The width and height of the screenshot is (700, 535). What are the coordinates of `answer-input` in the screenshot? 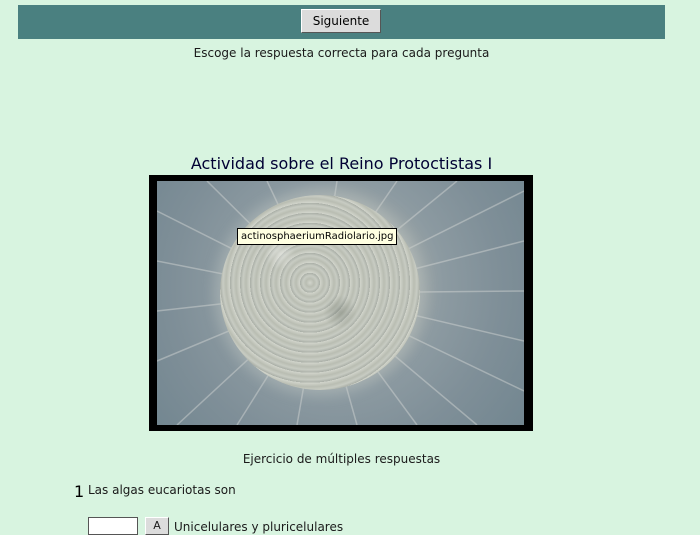 It's located at (113, 526).